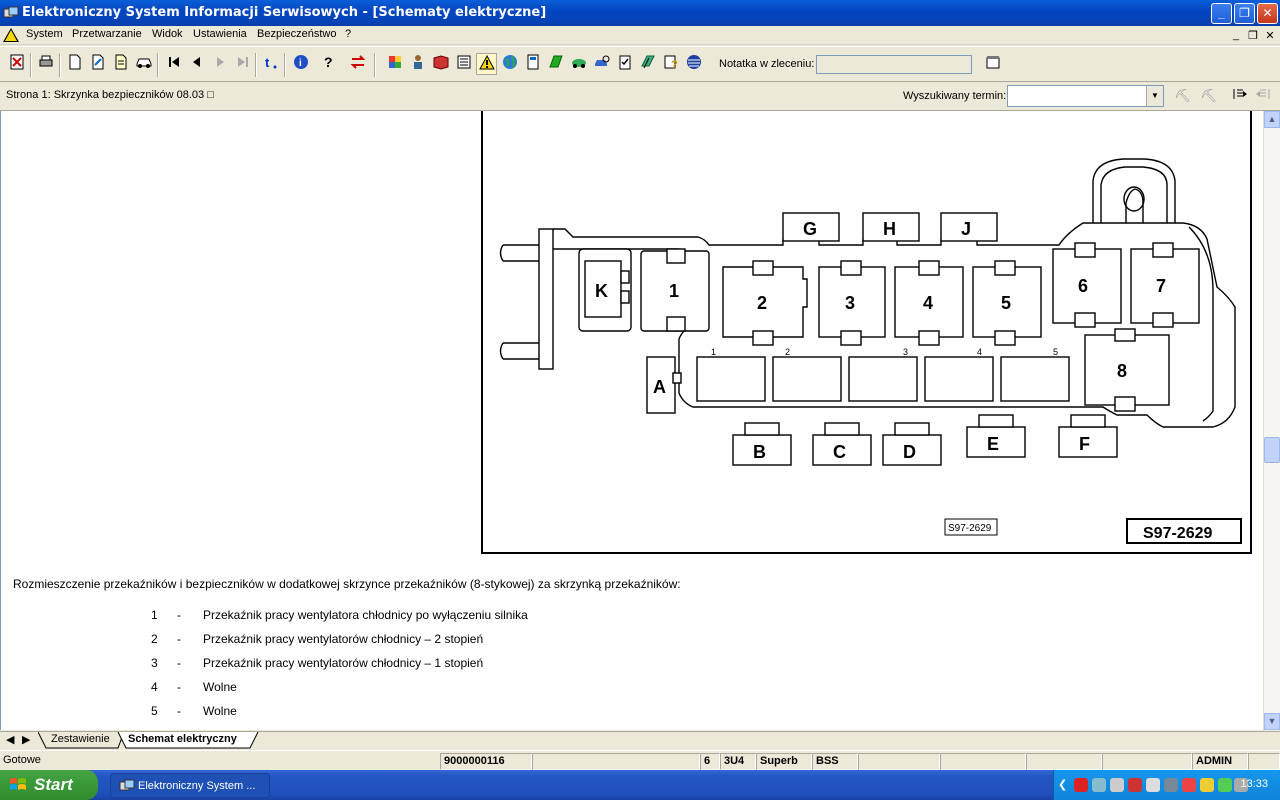 This screenshot has height=800, width=1280. I want to click on vertical-scrollbar: ▲ ▼, so click(1271, 421).